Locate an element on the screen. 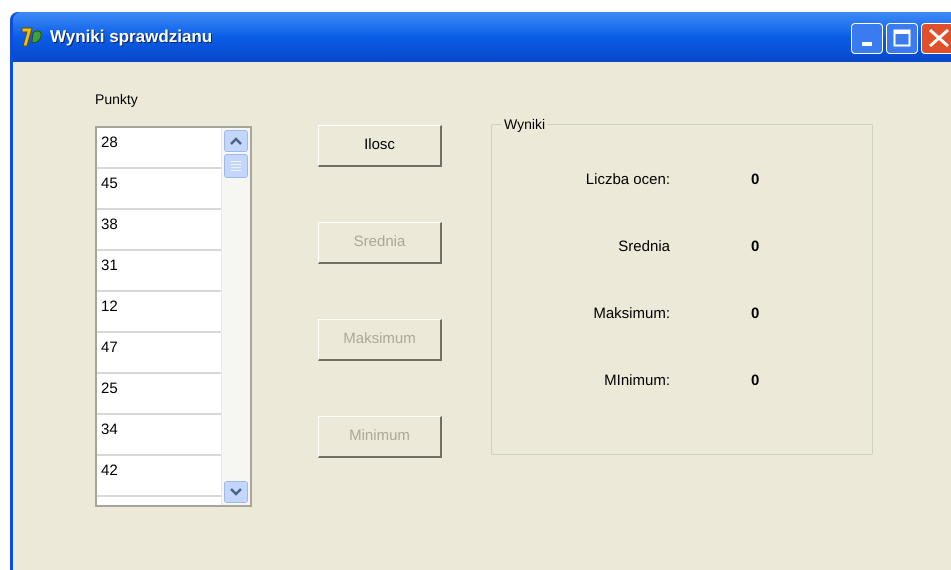 This screenshot has height=570, width=951. scroll-thumb is located at coordinates (236, 166).